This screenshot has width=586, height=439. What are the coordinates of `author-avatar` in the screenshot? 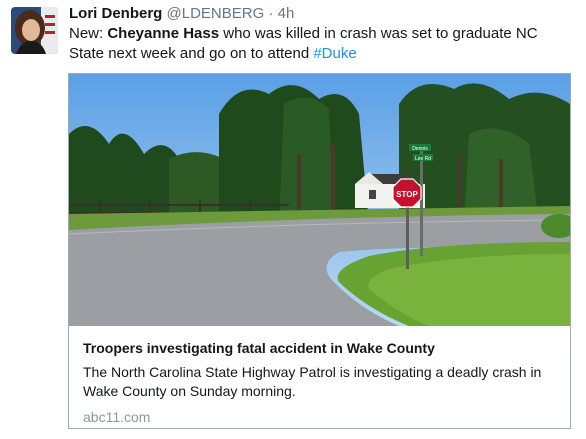 It's located at (34, 30).